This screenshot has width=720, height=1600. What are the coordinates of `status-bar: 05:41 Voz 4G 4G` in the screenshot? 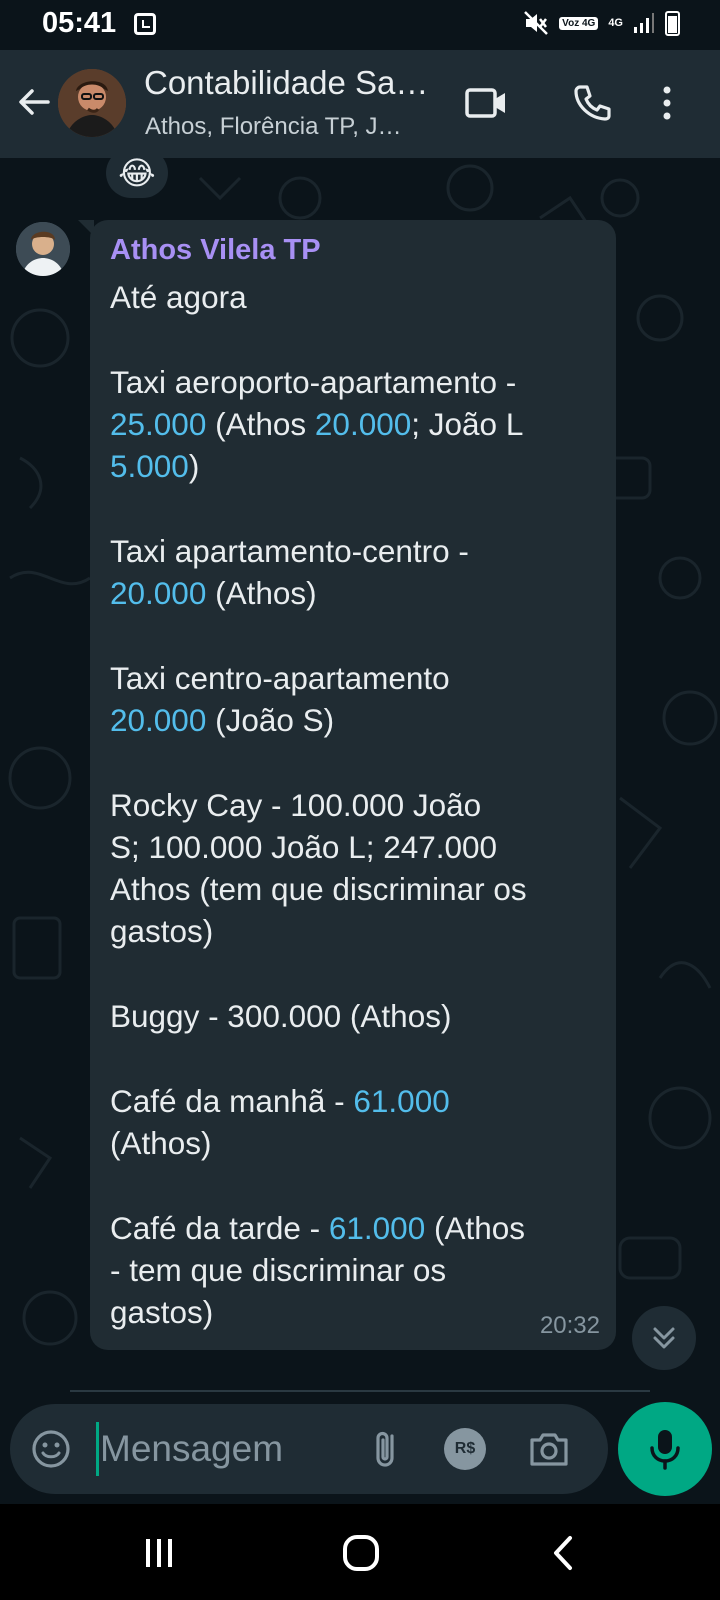 It's located at (360, 25).